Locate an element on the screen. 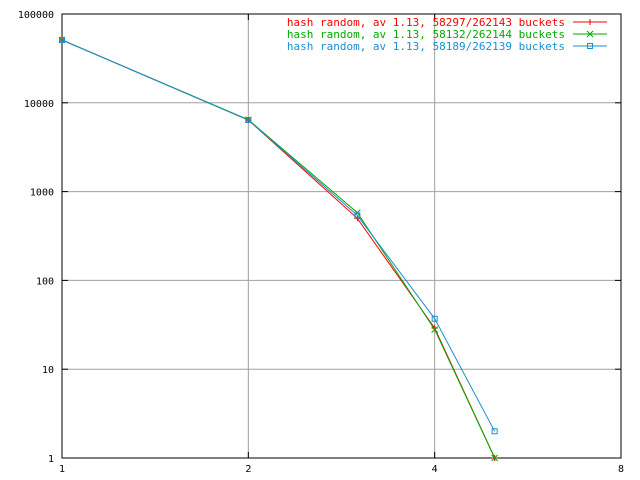 This screenshot has width=640, height=480. x-tick-label: 4 is located at coordinates (435, 469).